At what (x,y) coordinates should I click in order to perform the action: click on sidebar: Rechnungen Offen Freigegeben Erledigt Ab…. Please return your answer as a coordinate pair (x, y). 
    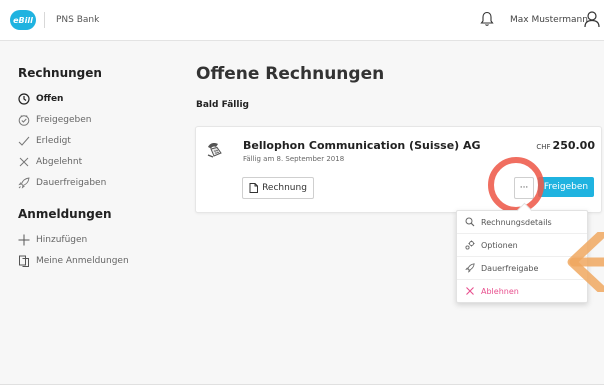
    Looking at the image, I should click on (93, 168).